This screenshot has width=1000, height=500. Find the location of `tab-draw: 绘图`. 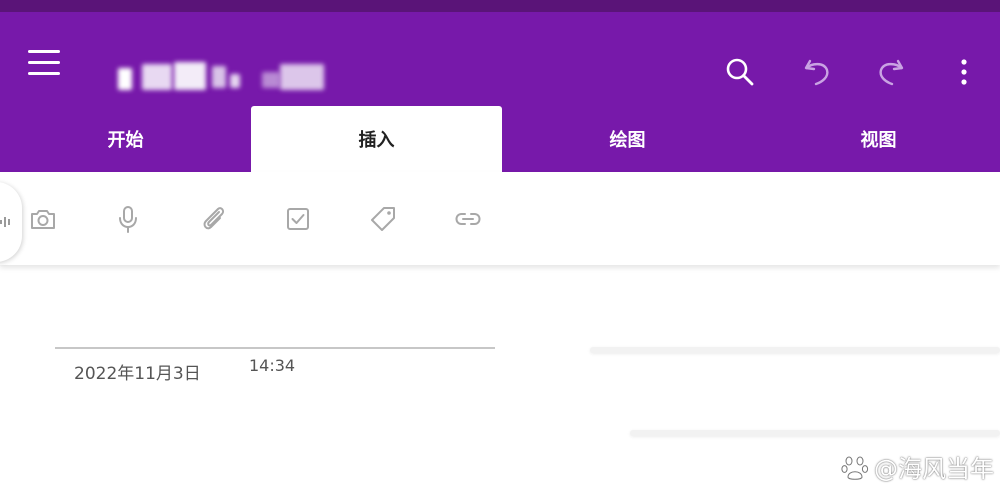

tab-draw: 绘图 is located at coordinates (627, 139).